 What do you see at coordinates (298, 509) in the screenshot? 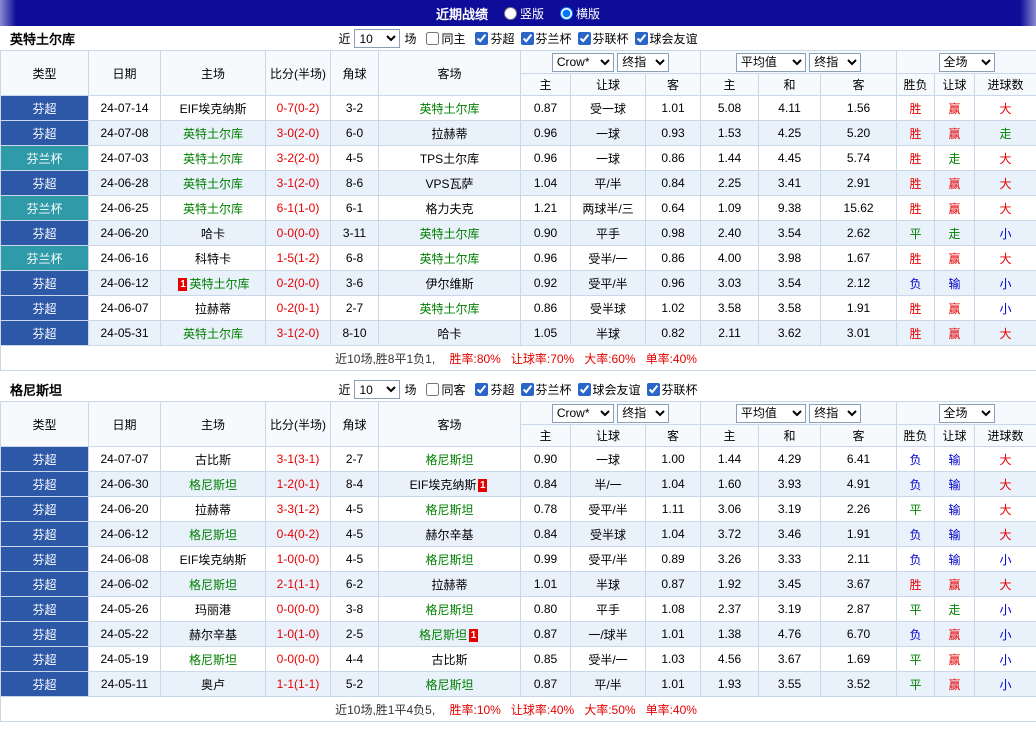
I see `match-score-link: 3-3(1-2)` at bounding box center [298, 509].